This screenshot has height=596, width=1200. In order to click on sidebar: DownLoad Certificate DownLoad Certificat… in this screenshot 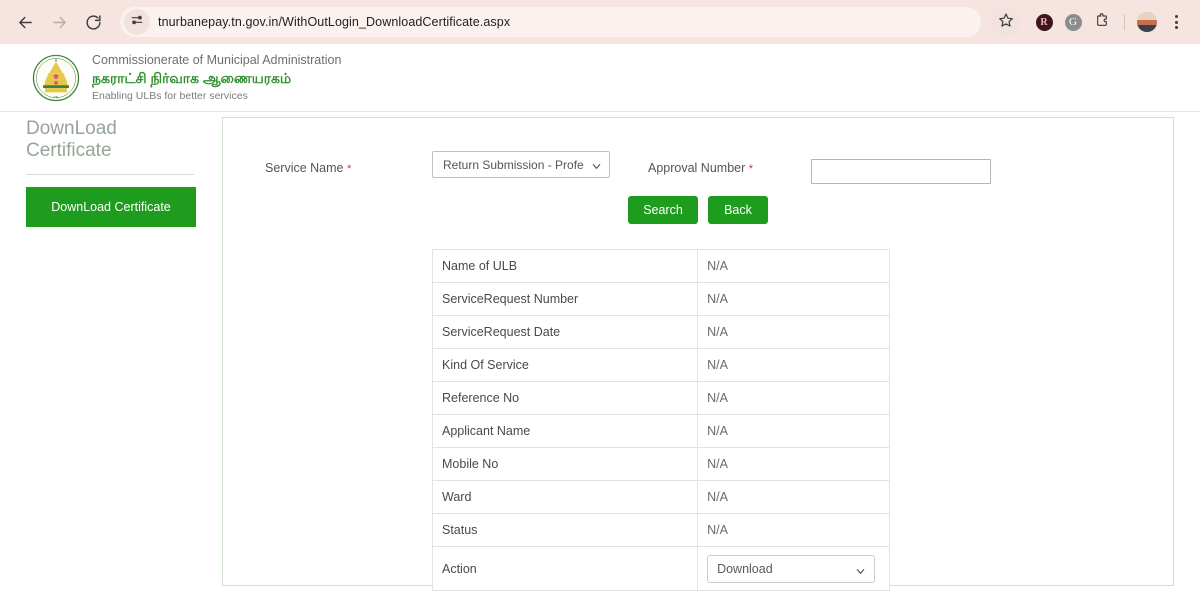, I will do `click(106, 172)`.